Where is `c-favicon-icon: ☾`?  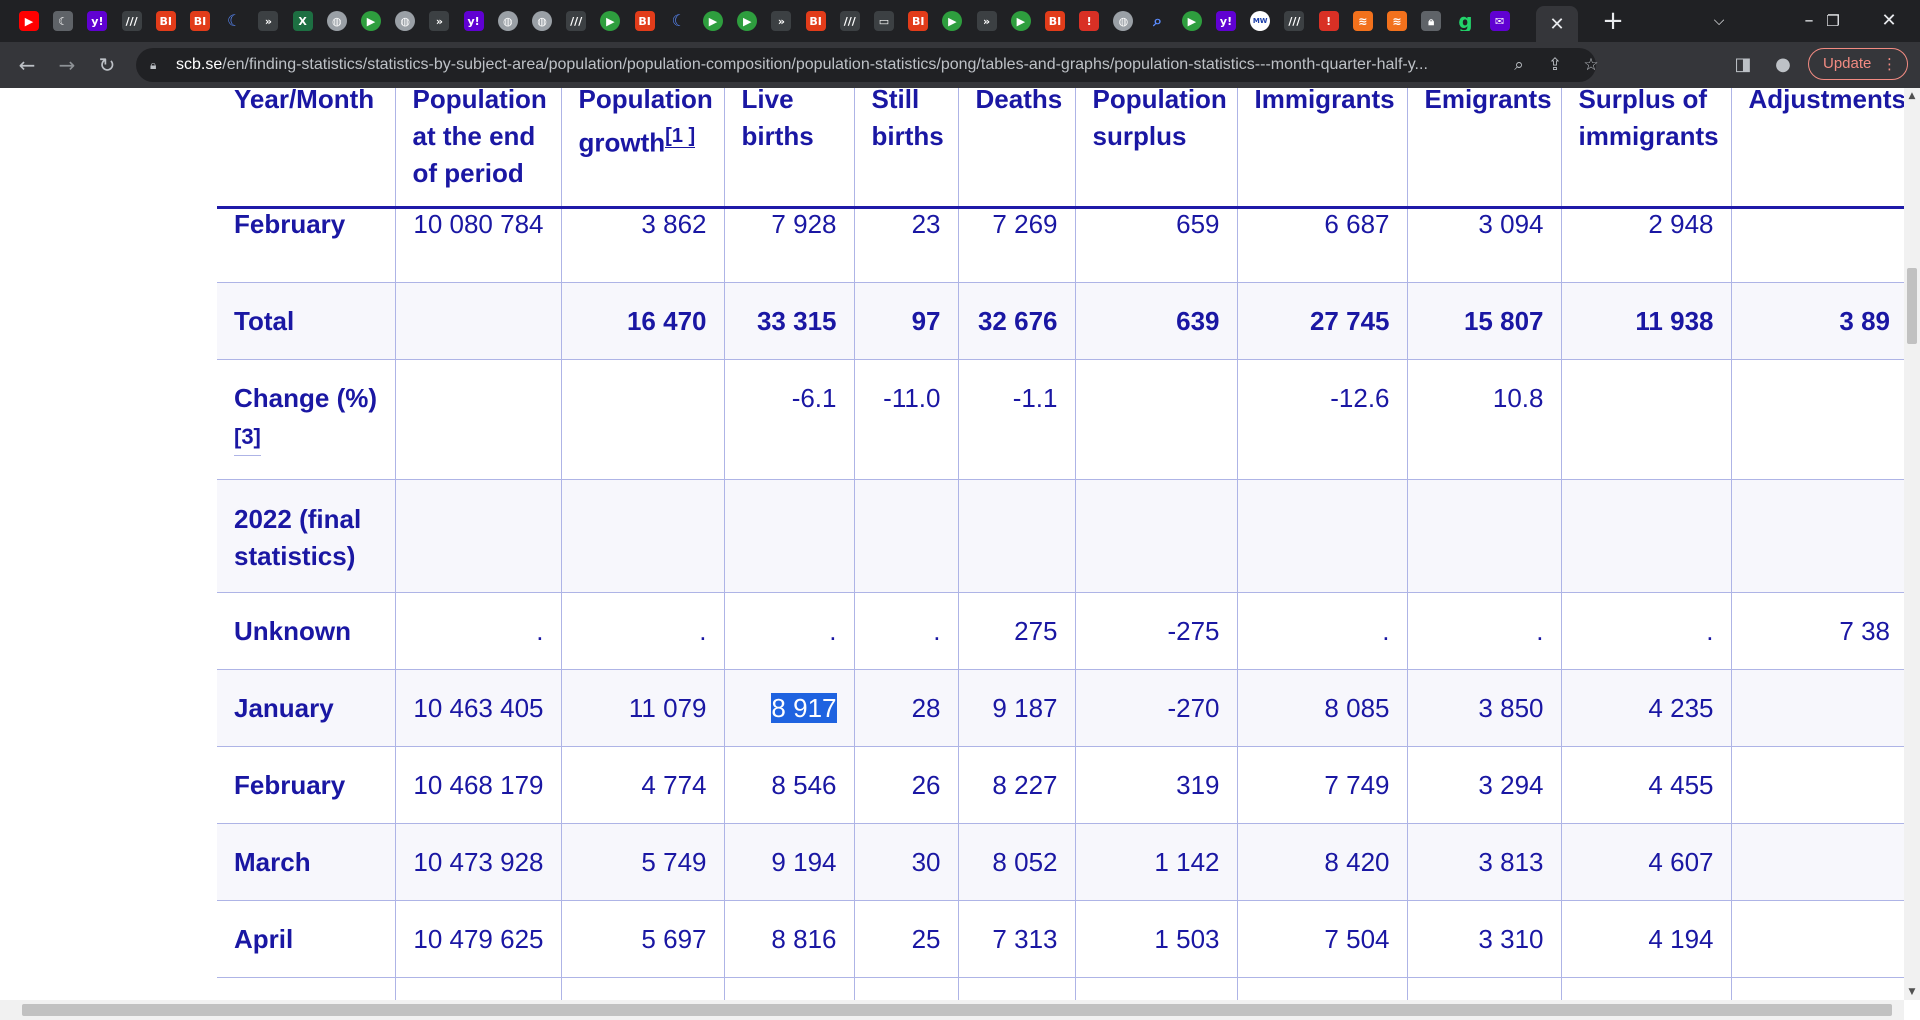
c-favicon-icon: ☾ is located at coordinates (234, 20).